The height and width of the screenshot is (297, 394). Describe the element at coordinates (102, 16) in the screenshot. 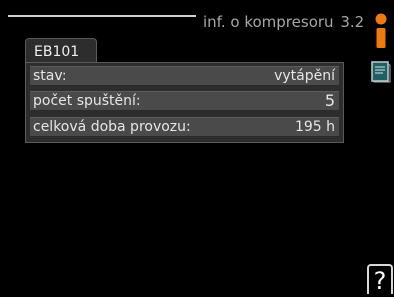

I see `header-divider` at that location.